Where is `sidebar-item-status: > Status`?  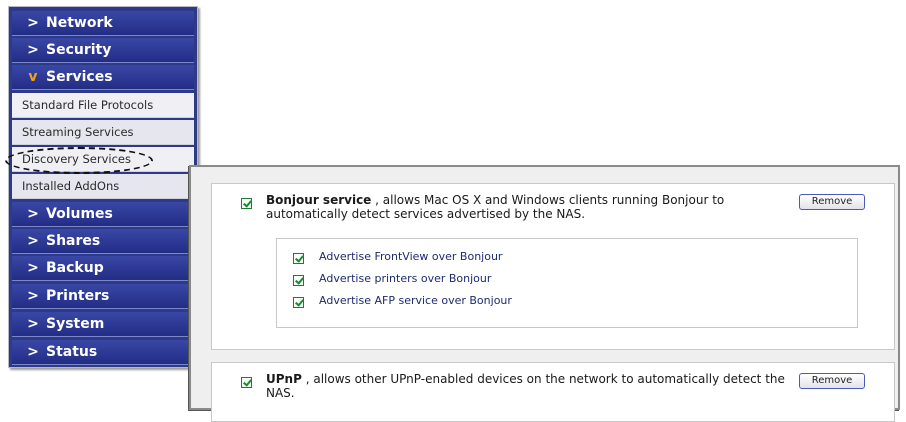
sidebar-item-status: > Status is located at coordinates (103, 352).